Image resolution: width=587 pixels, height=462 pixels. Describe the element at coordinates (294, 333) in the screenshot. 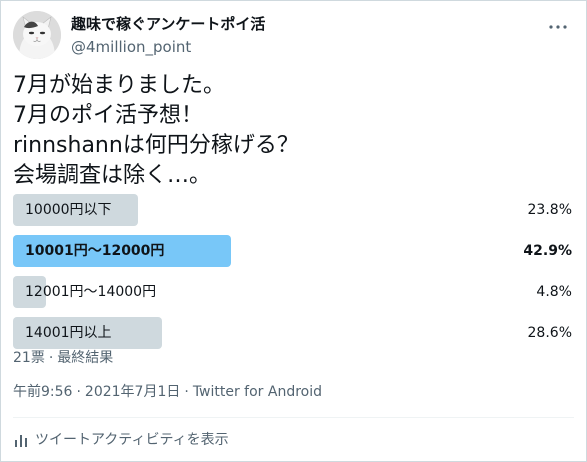

I see `poll-option: 14001円以上 28.6%` at that location.